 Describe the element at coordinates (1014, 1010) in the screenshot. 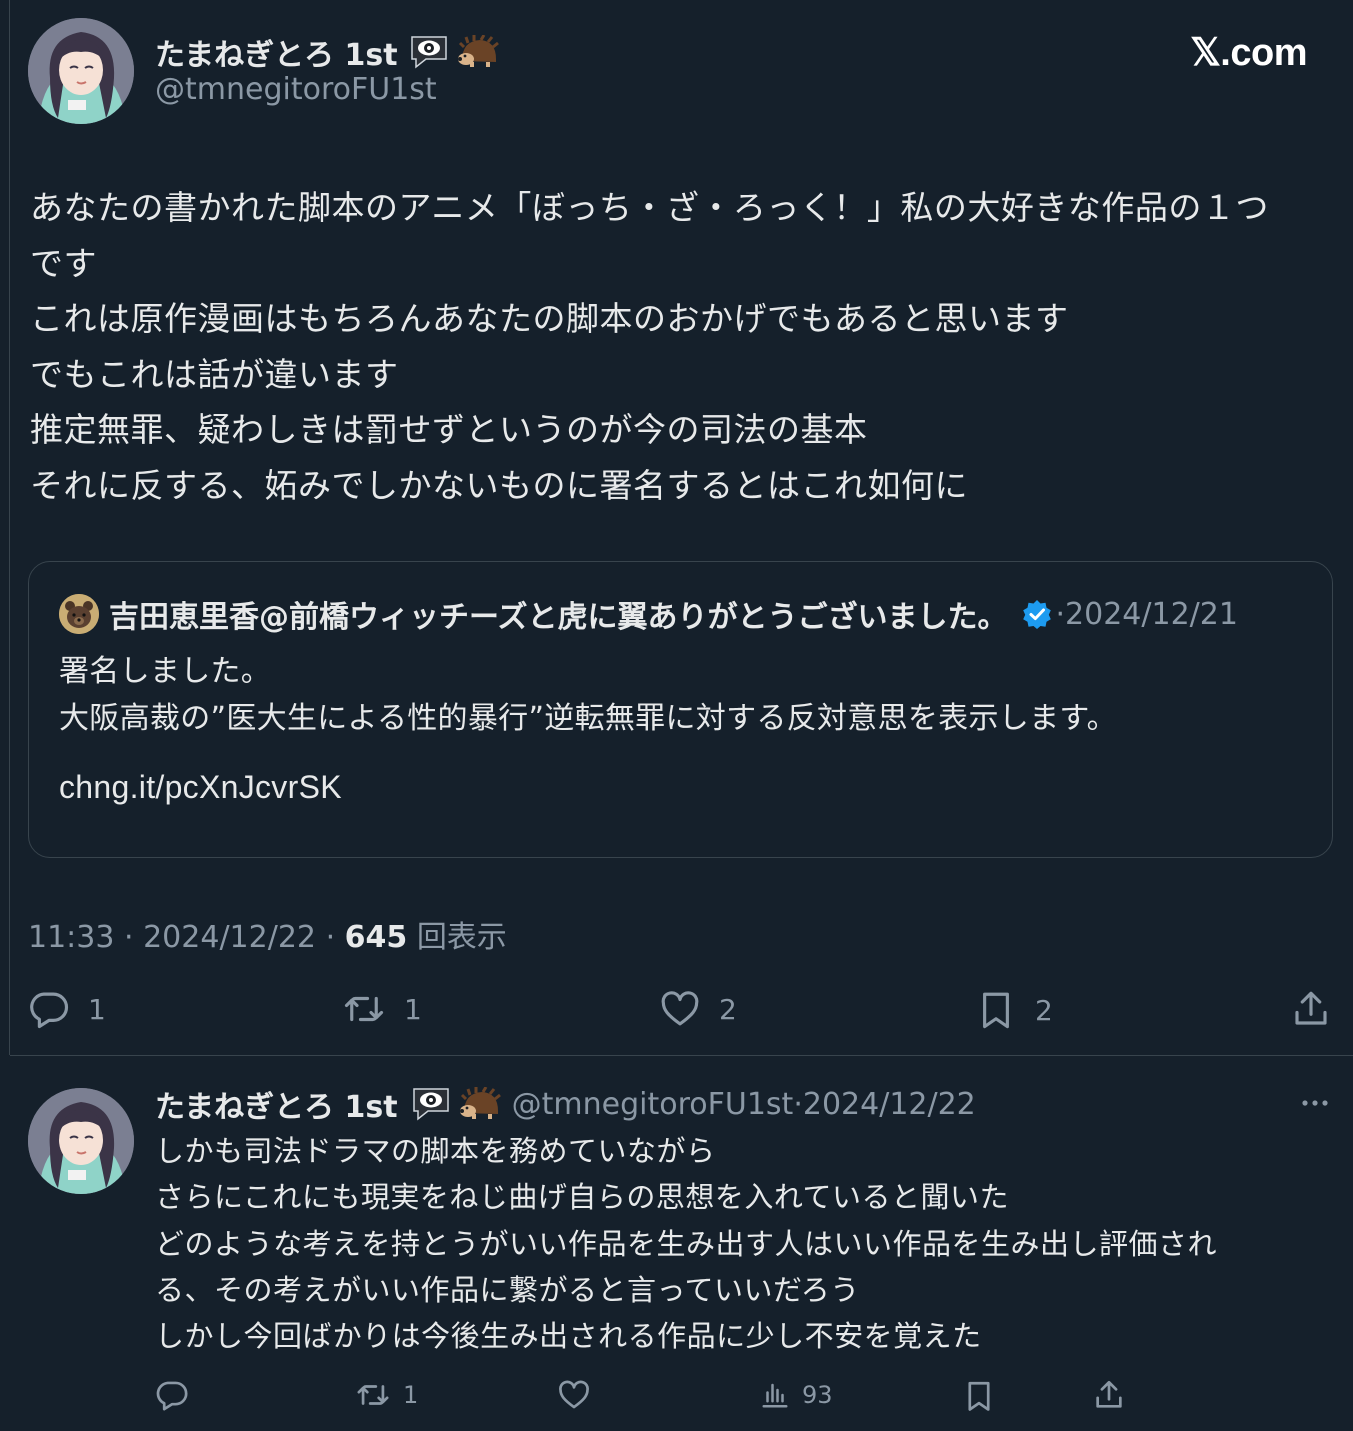

I see `bookmark-button: 2` at that location.